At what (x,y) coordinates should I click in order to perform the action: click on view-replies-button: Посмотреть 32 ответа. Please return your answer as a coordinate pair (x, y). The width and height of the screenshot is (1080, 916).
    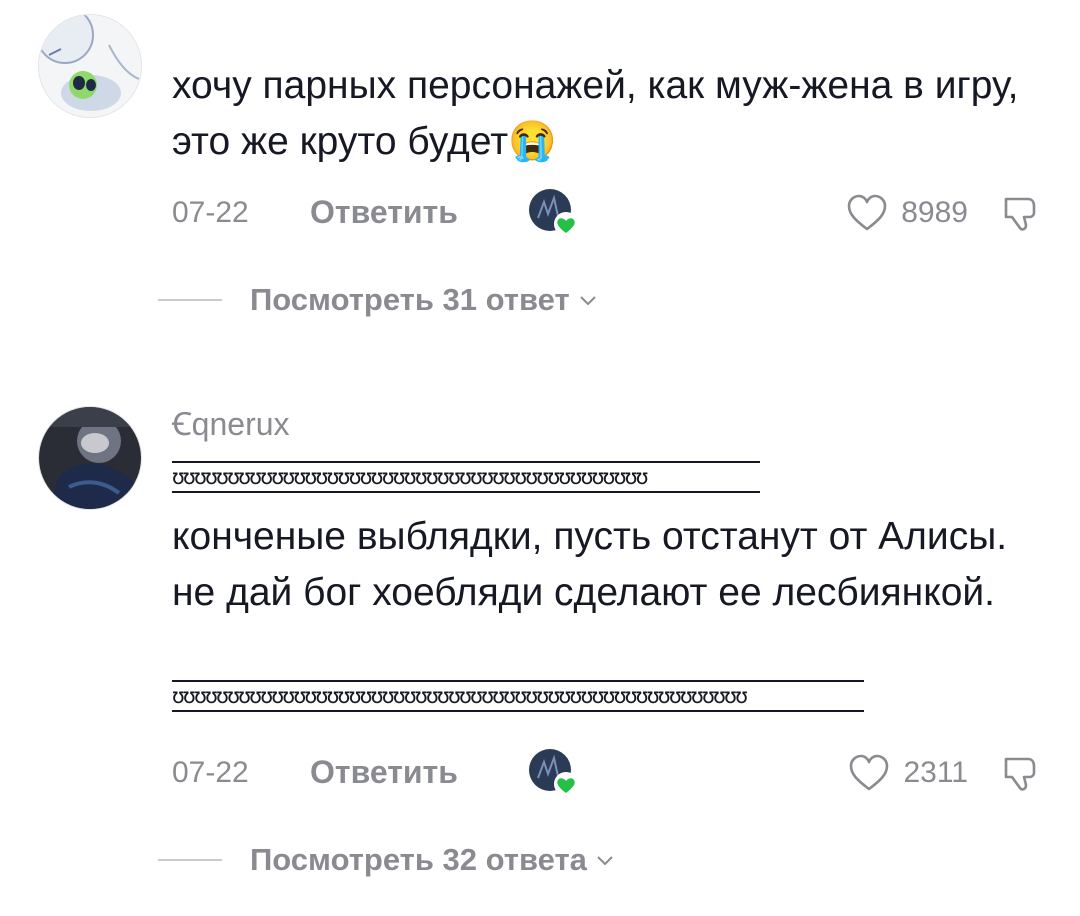
    Looking at the image, I should click on (508, 860).